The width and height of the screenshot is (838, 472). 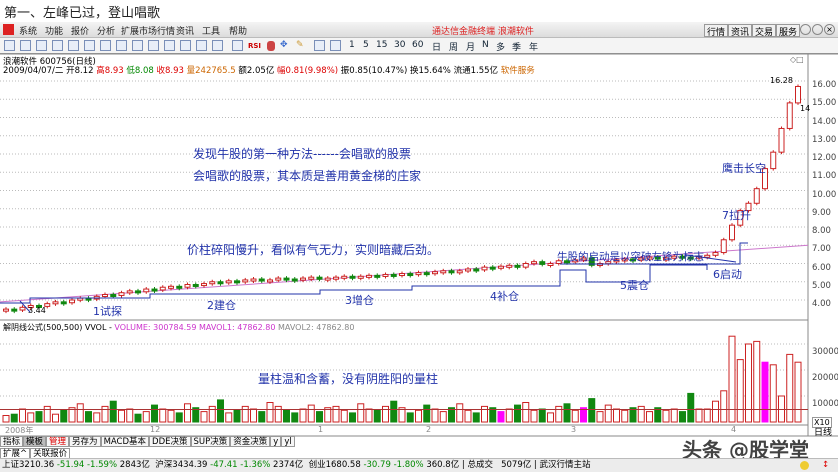 What do you see at coordinates (504, 296) in the screenshot?
I see `stage-4-label: 4补仓` at bounding box center [504, 296].